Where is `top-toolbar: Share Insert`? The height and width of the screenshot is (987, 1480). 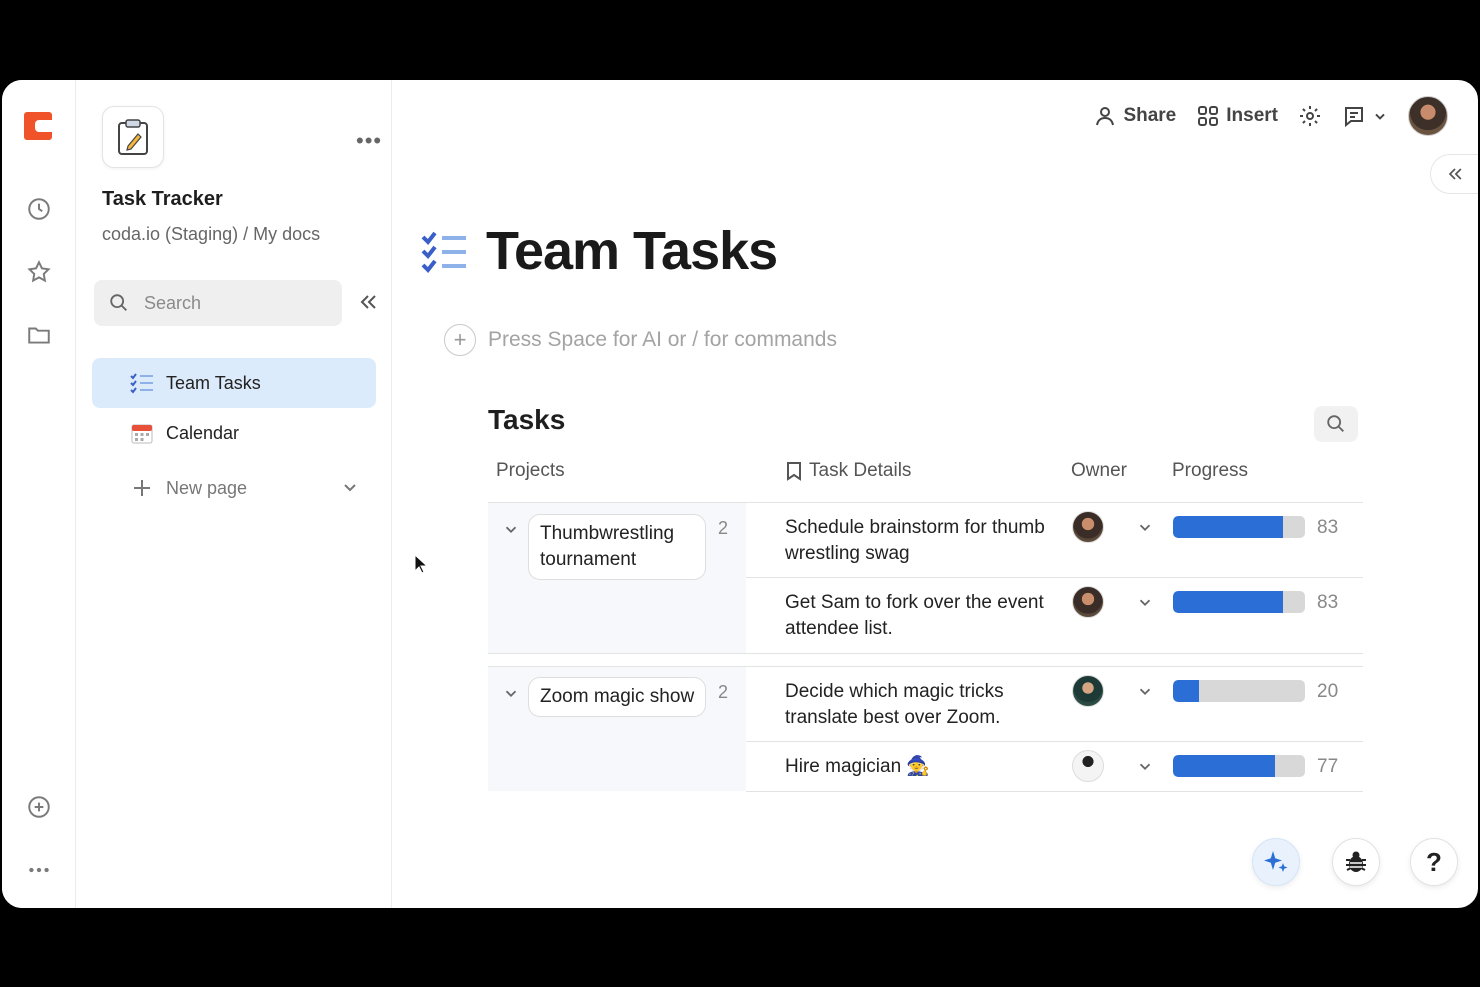
top-toolbar: Share Insert is located at coordinates (1270, 116).